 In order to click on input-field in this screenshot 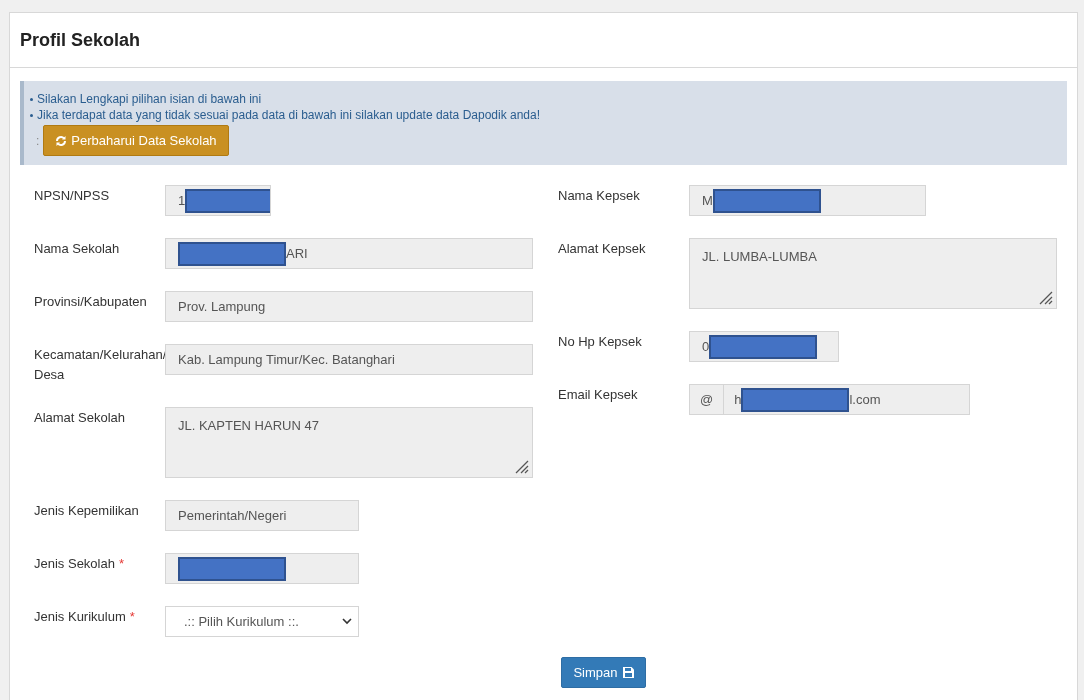, I will do `click(262, 568)`.